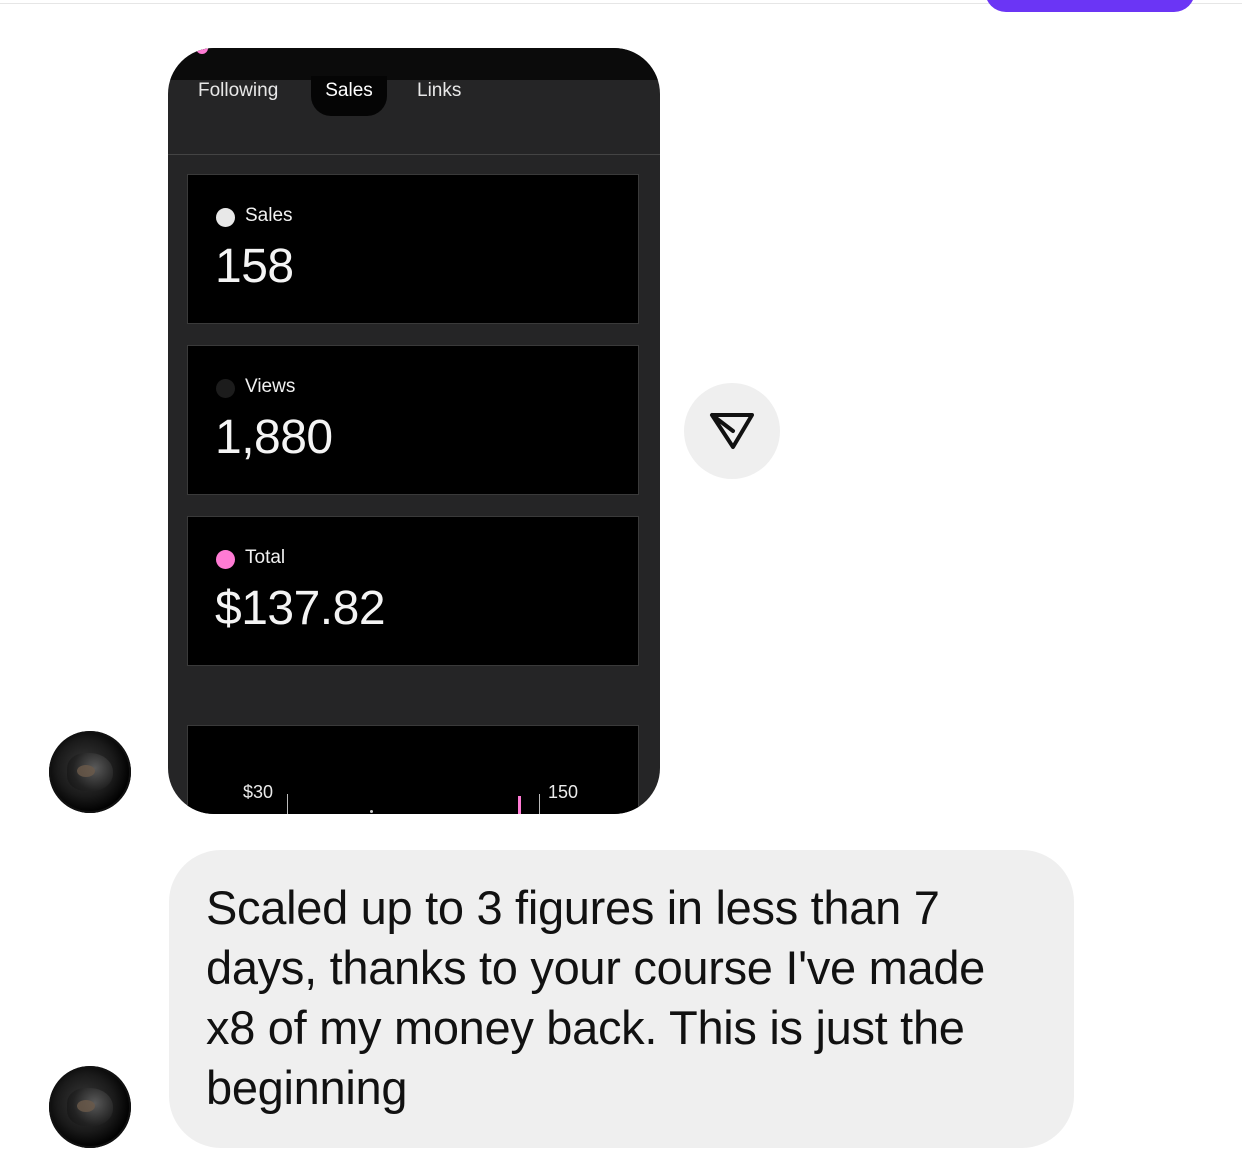 This screenshot has height=1173, width=1242. What do you see at coordinates (225, 559) in the screenshot?
I see `total-dot` at bounding box center [225, 559].